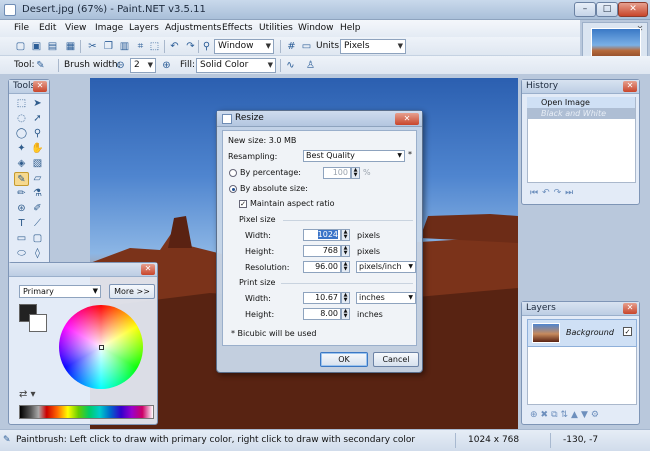 This screenshot has height=451, width=650. What do you see at coordinates (193, 28) in the screenshot?
I see `menu-adjustments: Adjustments` at bounding box center [193, 28].